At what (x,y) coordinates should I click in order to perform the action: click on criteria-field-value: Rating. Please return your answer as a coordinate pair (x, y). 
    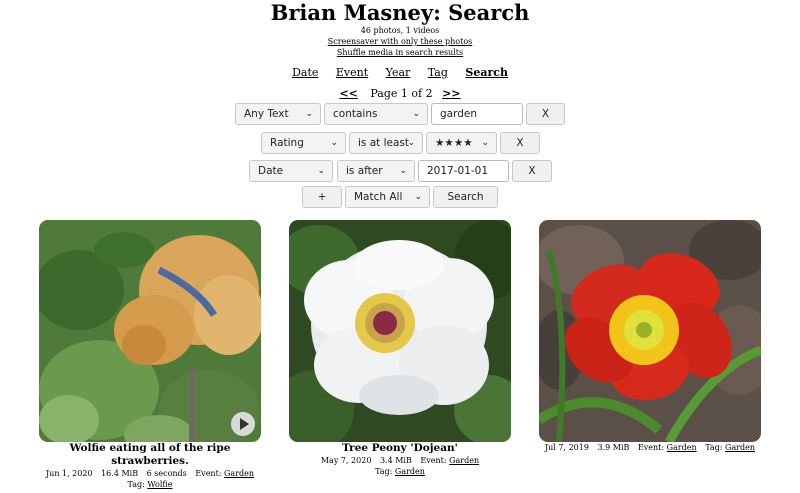
    Looking at the image, I should click on (287, 143).